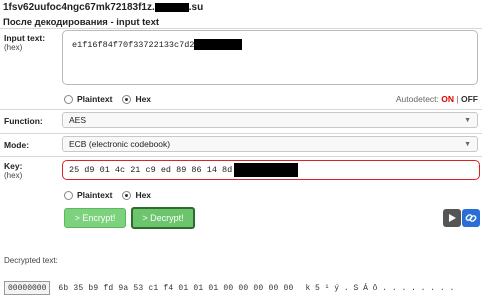  I want to click on radio-hex-key-label: Hex, so click(143, 195).